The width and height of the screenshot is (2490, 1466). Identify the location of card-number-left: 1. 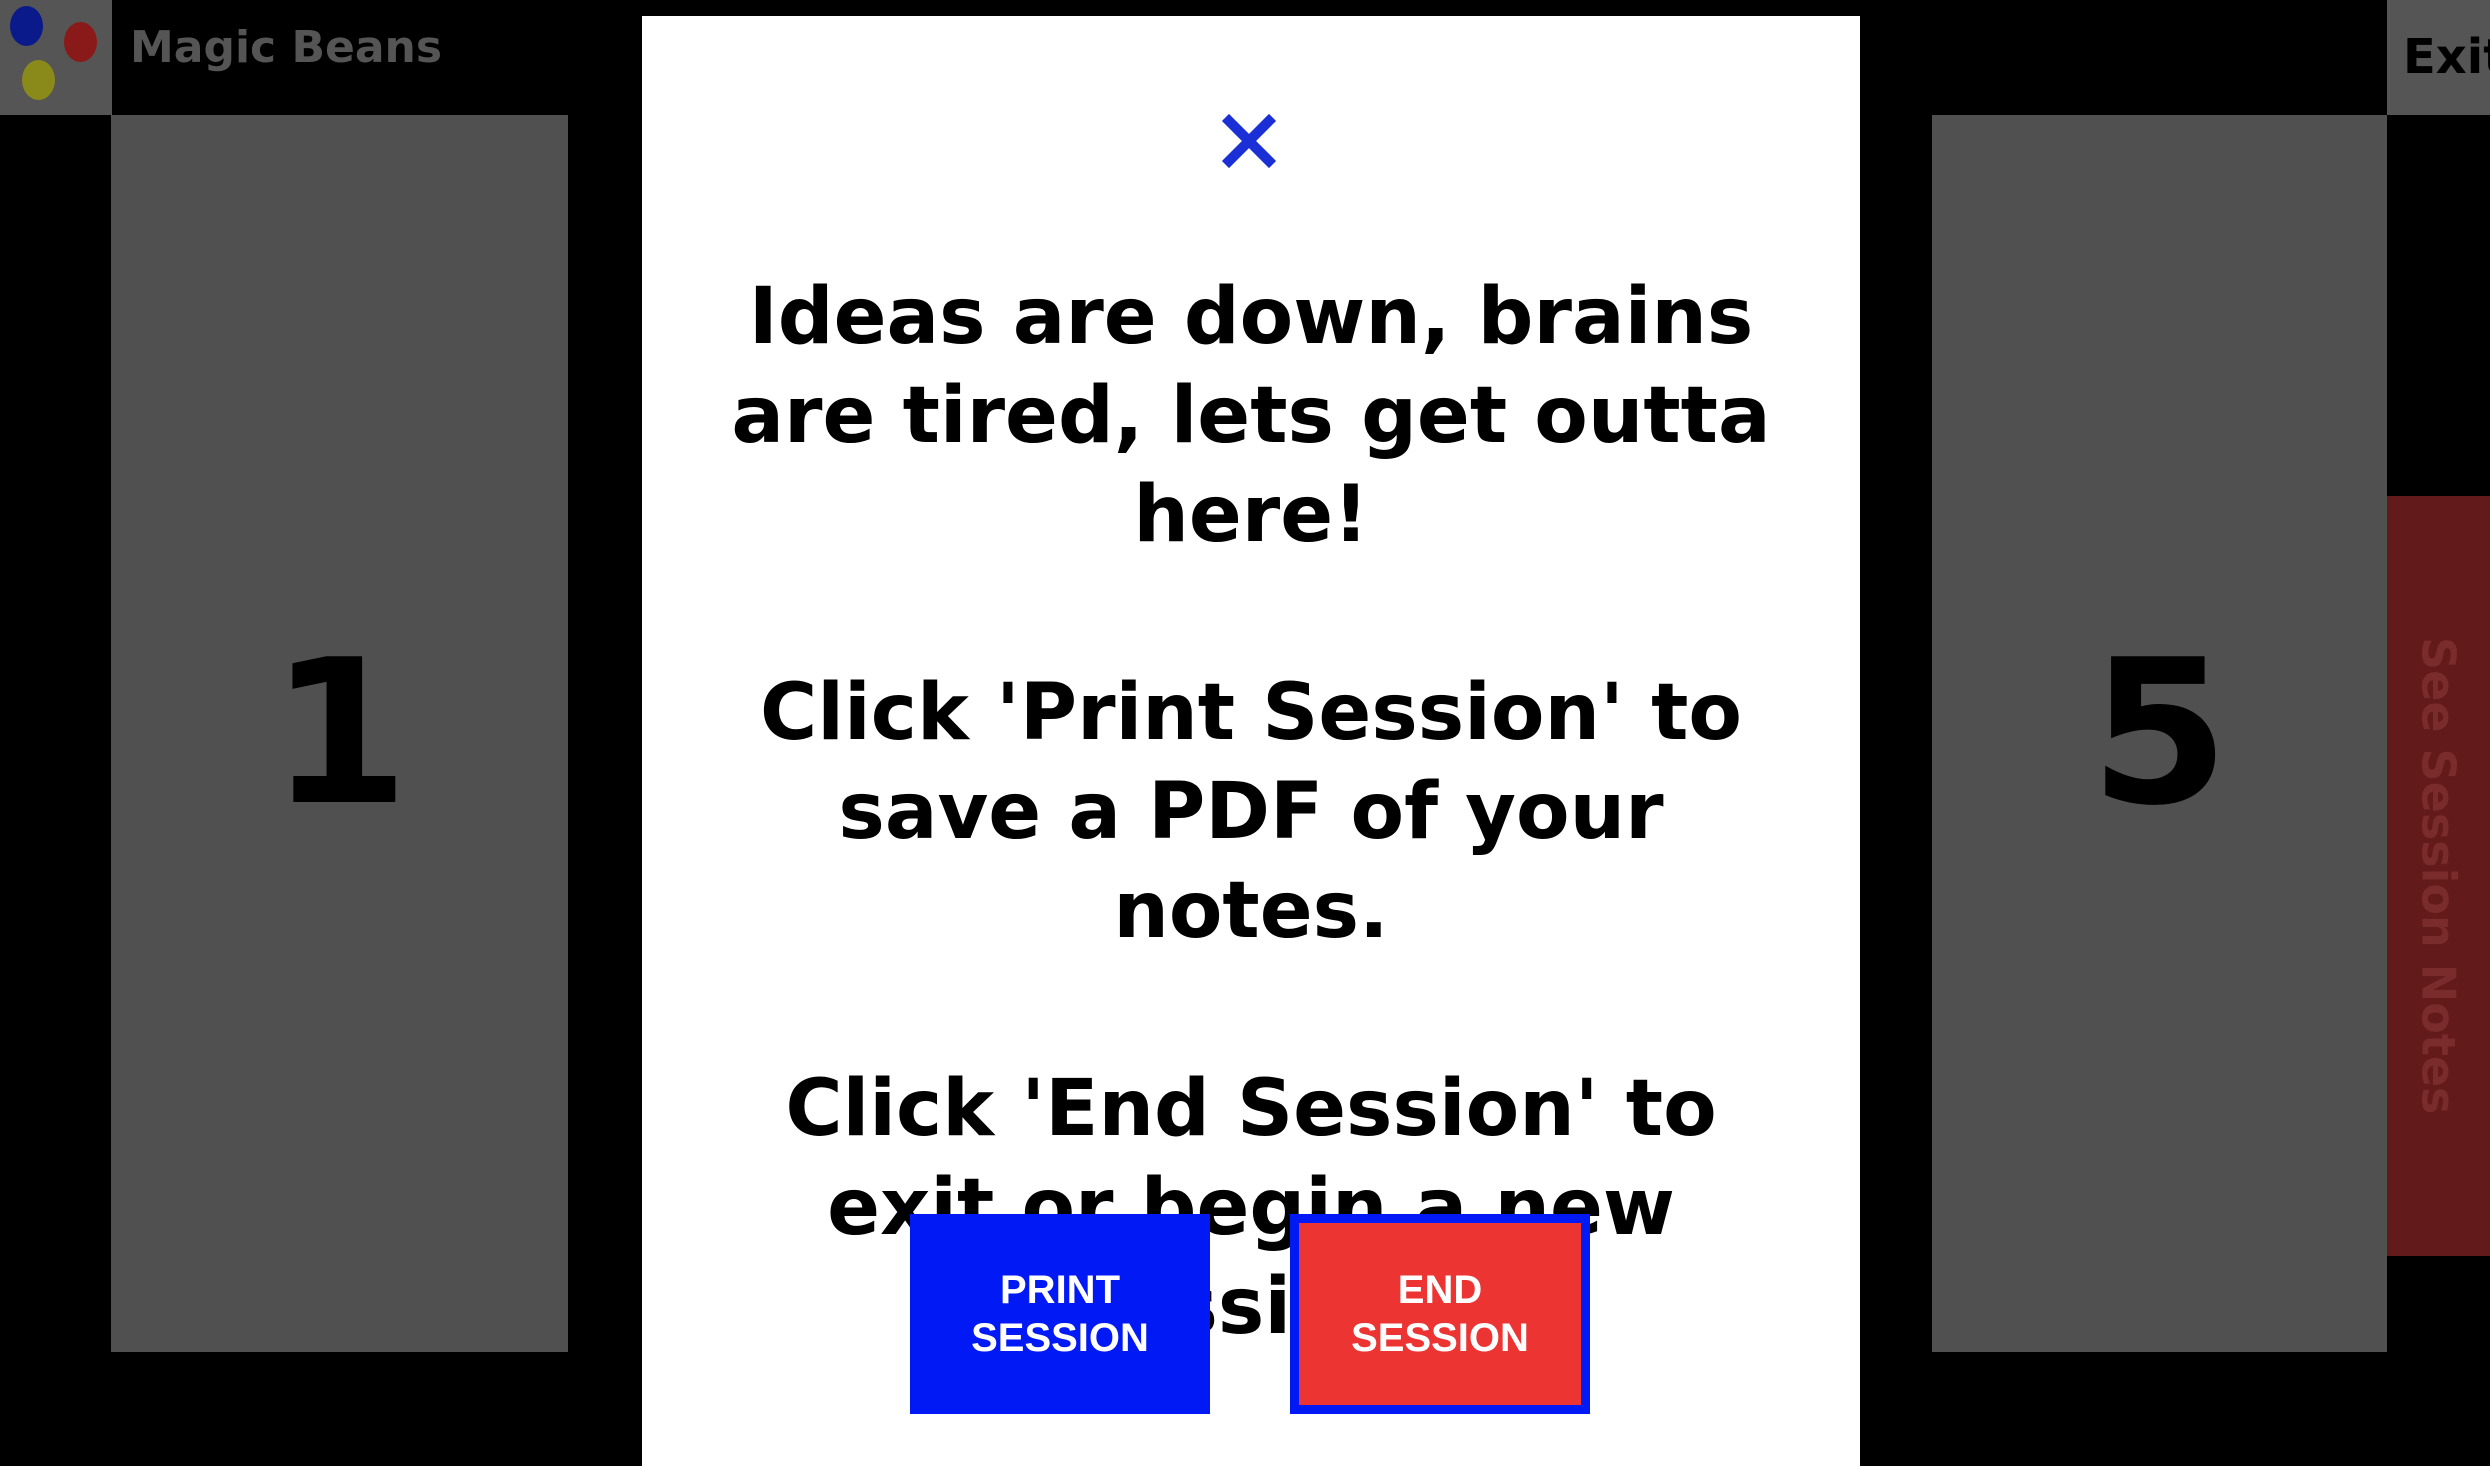
(339, 733).